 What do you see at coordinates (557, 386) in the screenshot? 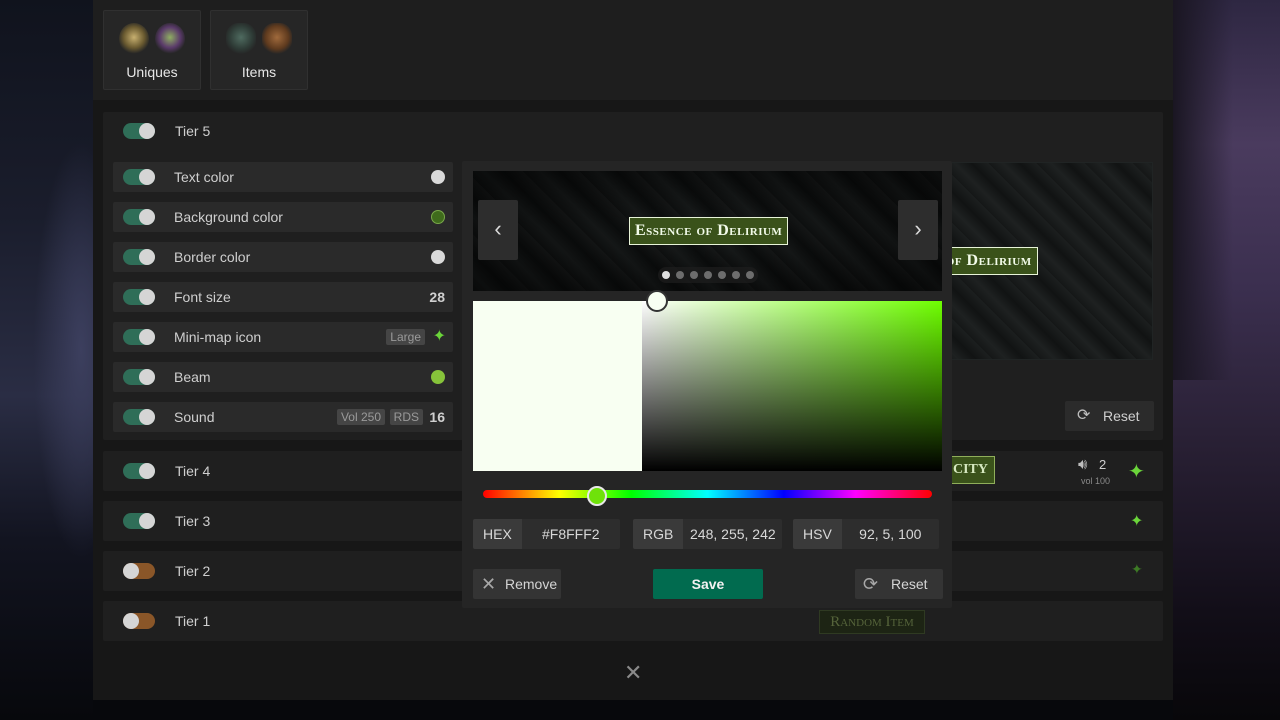
I see `current-color-swatch` at bounding box center [557, 386].